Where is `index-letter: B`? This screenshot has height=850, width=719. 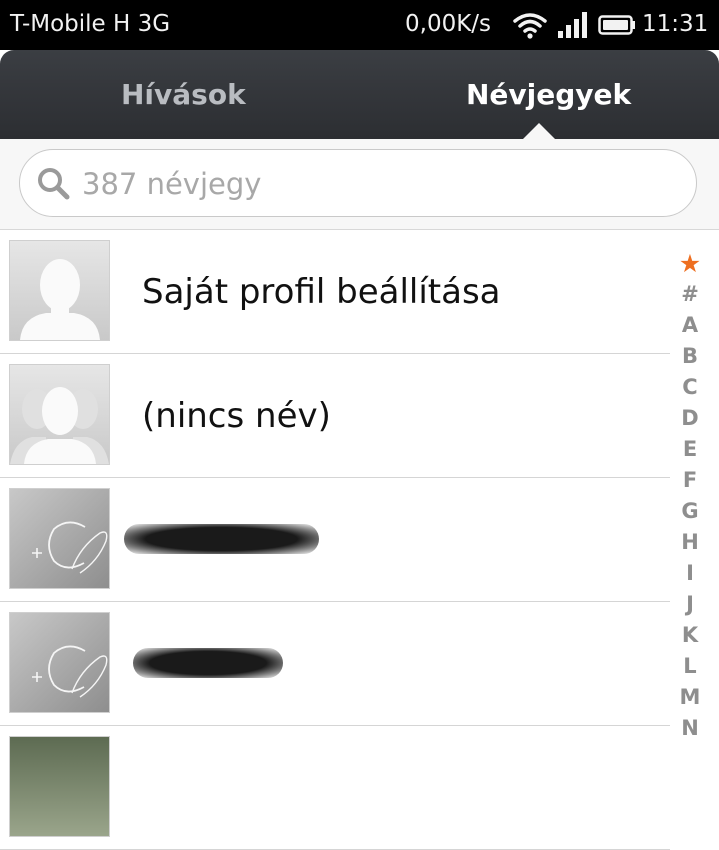 index-letter: B is located at coordinates (690, 356).